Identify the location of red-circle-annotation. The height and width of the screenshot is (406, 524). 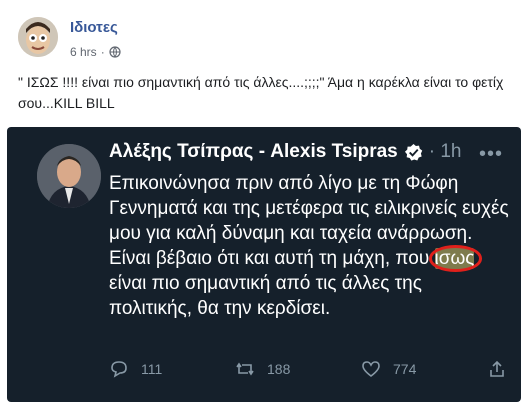
(455, 258).